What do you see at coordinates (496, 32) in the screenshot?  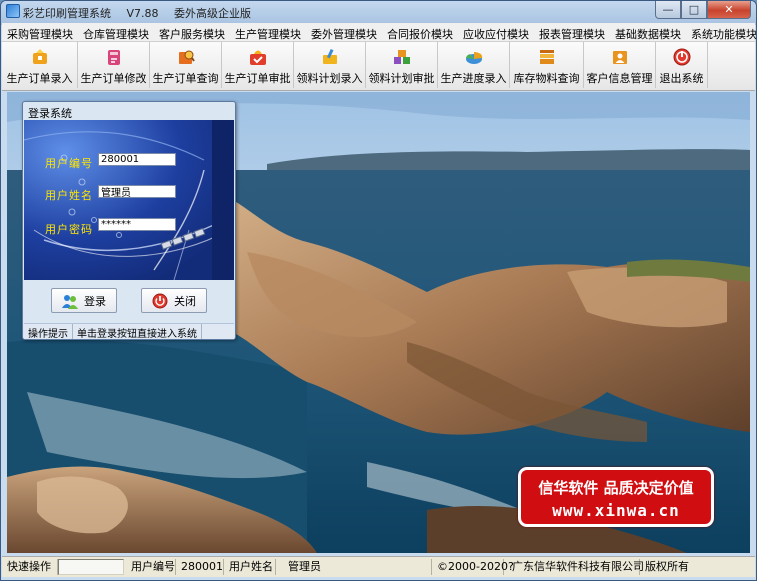 I see `menu-receivable-payable: 应收应付模块` at bounding box center [496, 32].